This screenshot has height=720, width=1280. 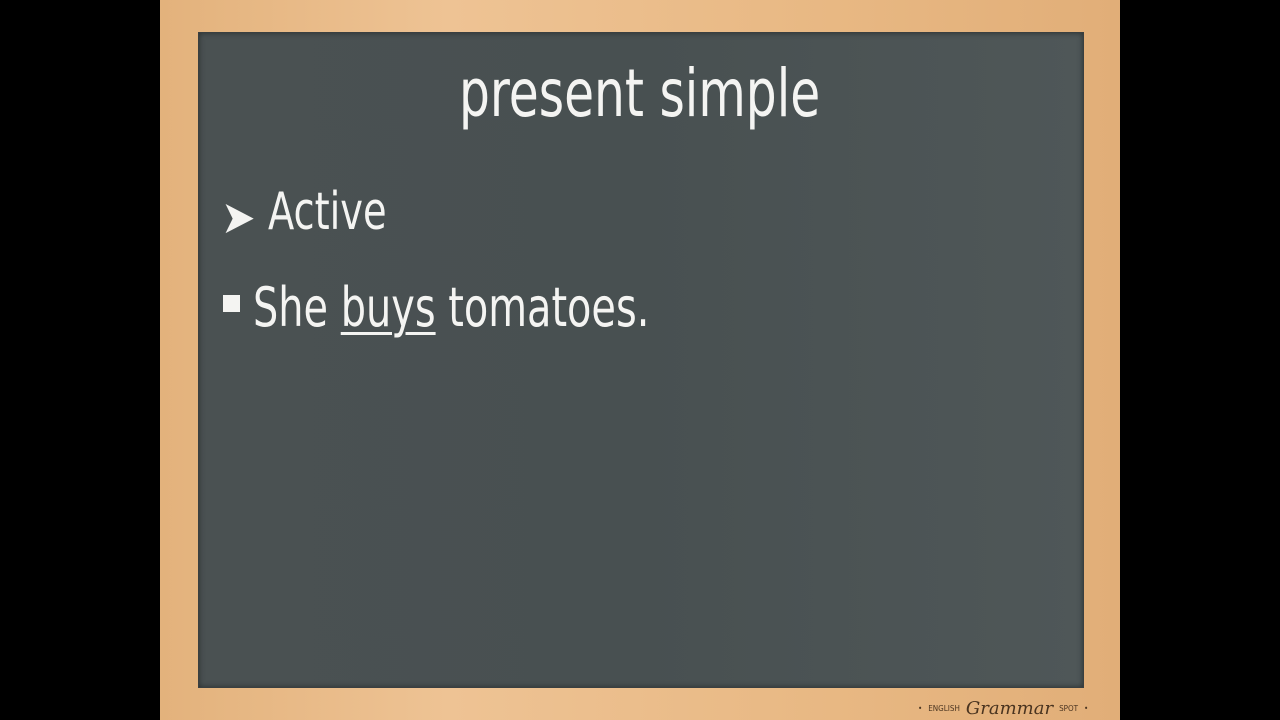 I want to click on section-heading: Active, so click(x=327, y=212).